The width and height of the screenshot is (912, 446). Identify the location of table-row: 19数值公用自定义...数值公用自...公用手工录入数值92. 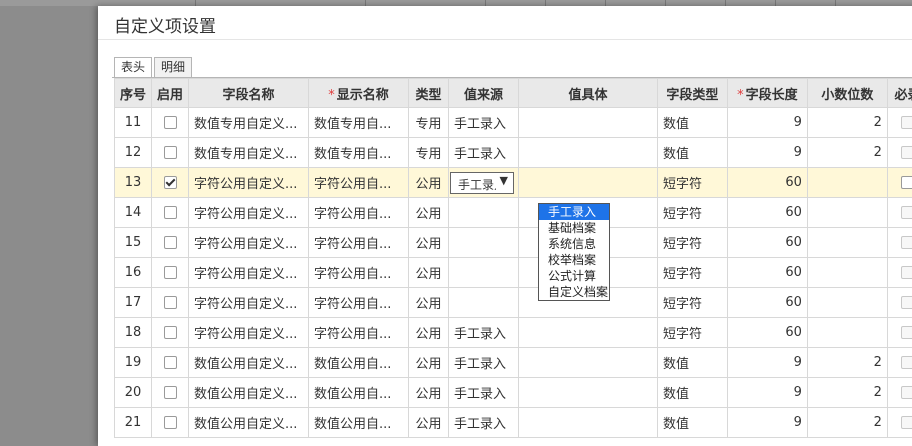
(513, 363).